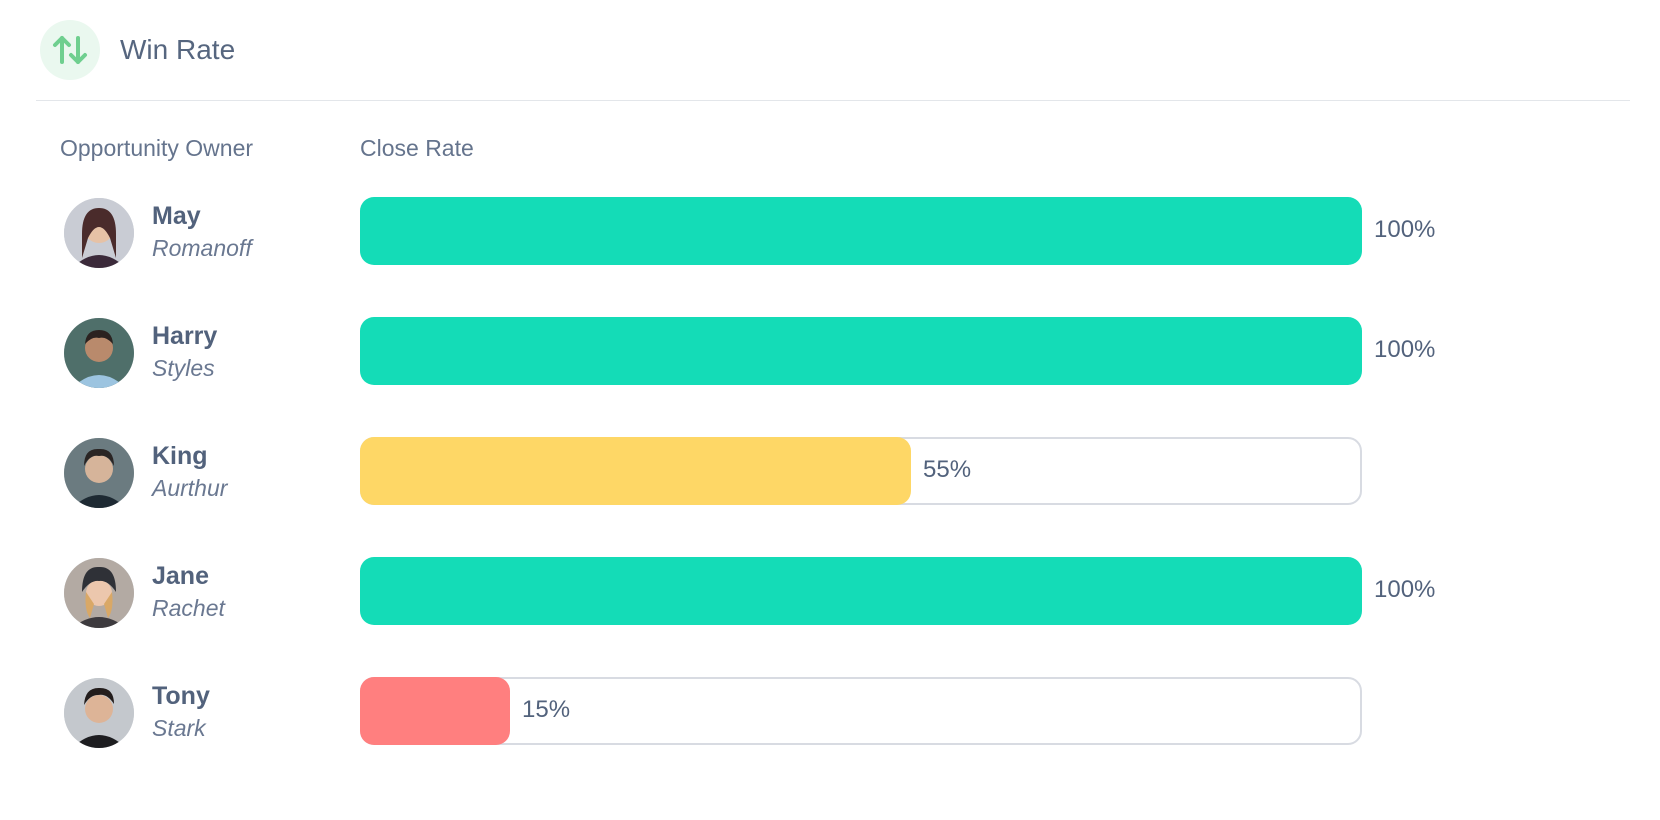 The image size is (1660, 820). I want to click on column-header-owner: Opportunity Owner, so click(157, 148).